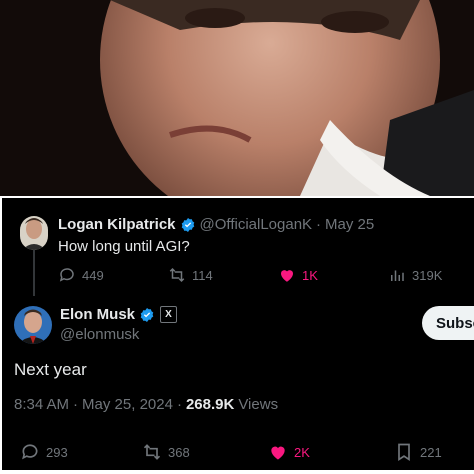 The height and width of the screenshot is (474, 474). Describe the element at coordinates (57, 452) in the screenshot. I see `reply-count: 293` at that location.